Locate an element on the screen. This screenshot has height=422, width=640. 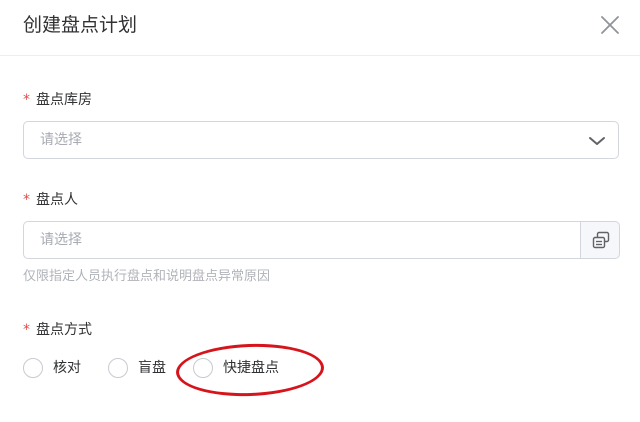
radio-option-verify: 核对 is located at coordinates (58, 369).